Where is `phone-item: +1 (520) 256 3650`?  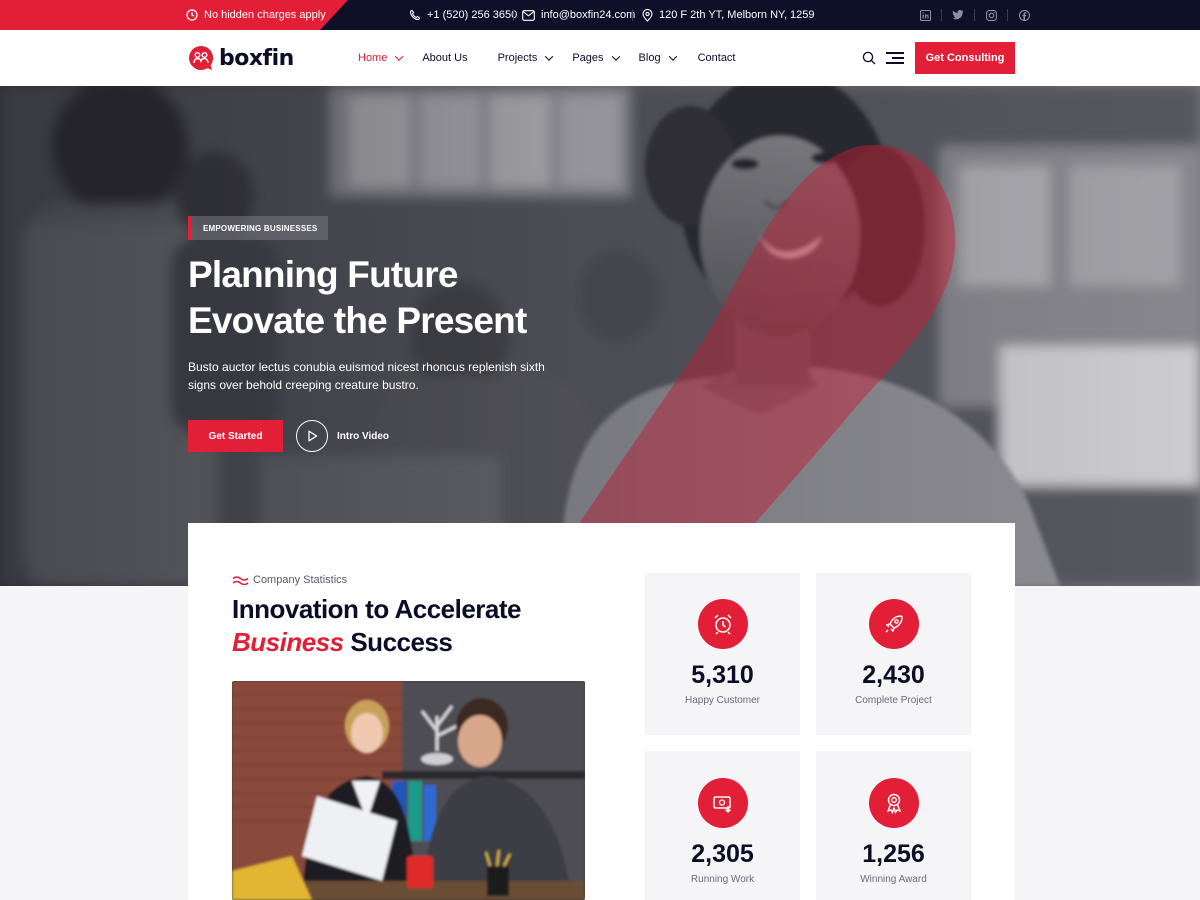 phone-item: +1 (520) 256 3650 is located at coordinates (463, 15).